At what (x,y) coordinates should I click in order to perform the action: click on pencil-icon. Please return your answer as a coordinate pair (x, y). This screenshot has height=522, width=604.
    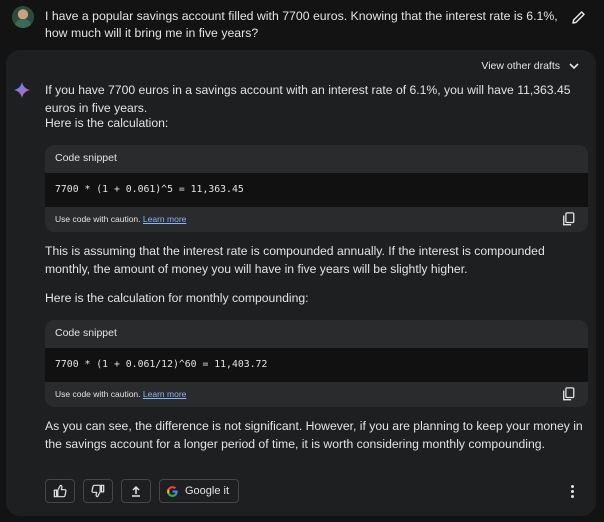
    Looking at the image, I should click on (578, 17).